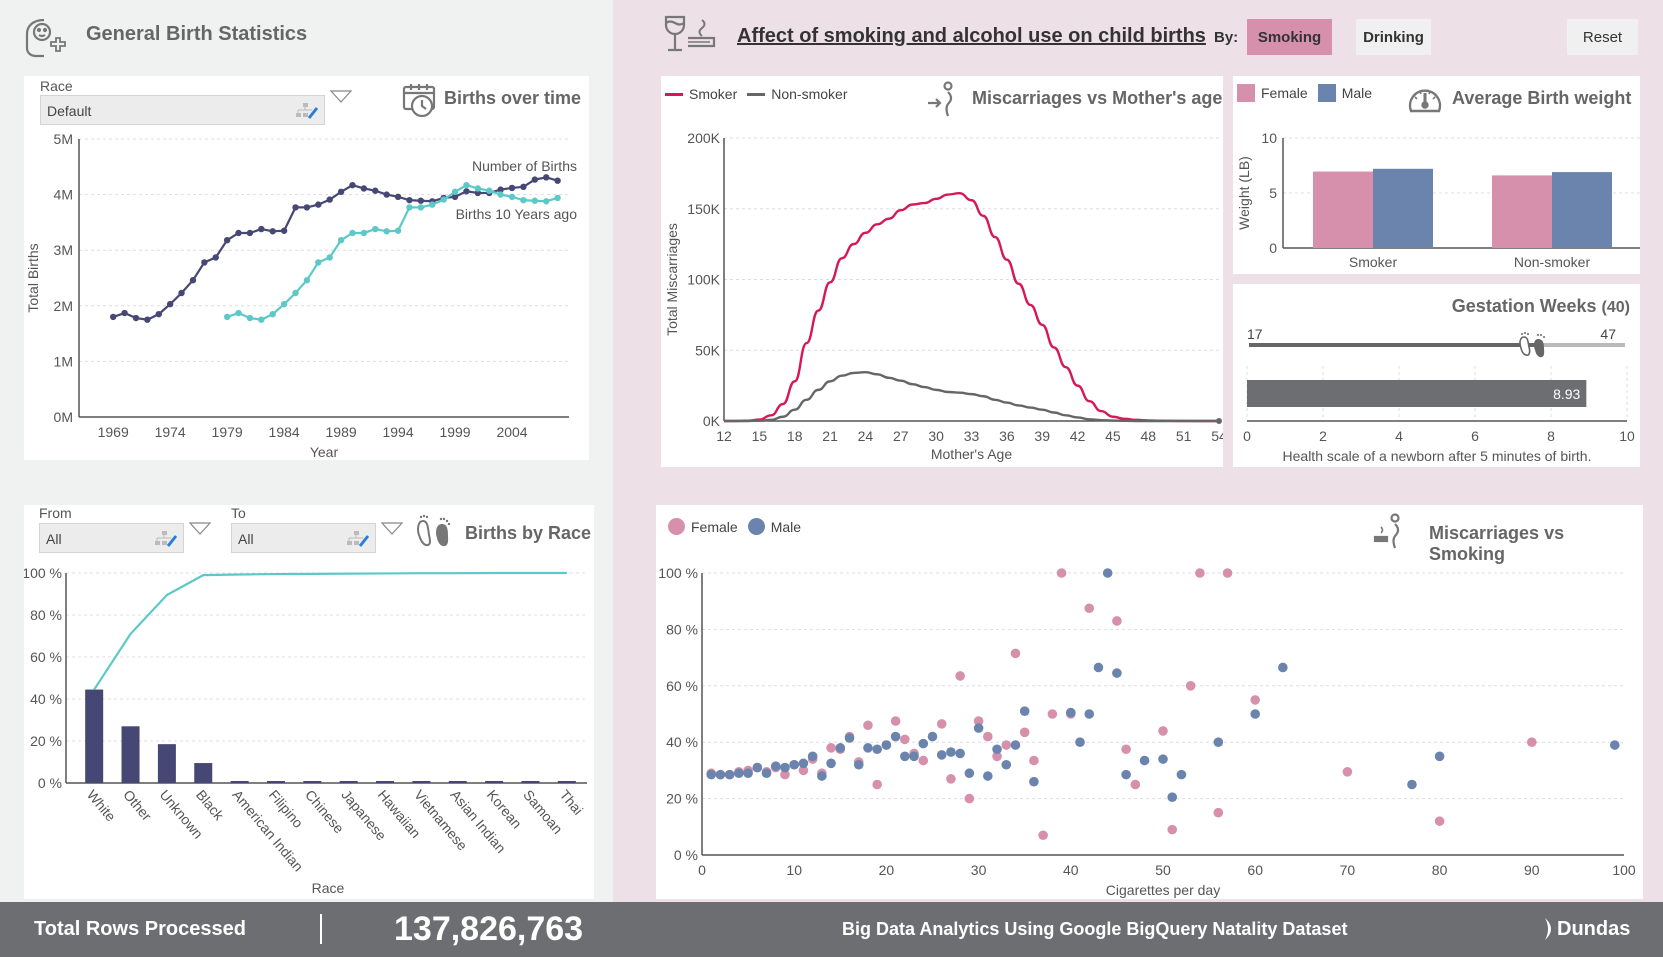 This screenshot has width=1663, height=957. I want to click on x-tick-label: Non-smoker, so click(1552, 262).